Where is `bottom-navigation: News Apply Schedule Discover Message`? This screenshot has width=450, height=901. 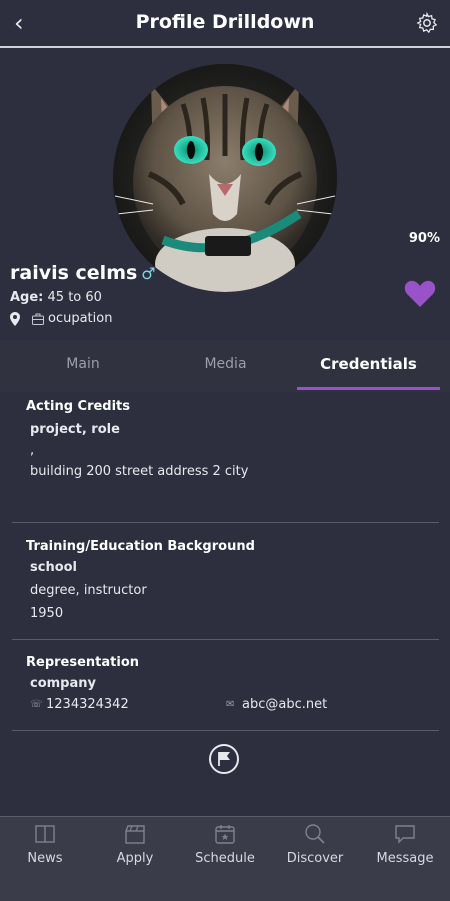
bottom-navigation: News Apply Schedule Discover Message is located at coordinates (225, 858).